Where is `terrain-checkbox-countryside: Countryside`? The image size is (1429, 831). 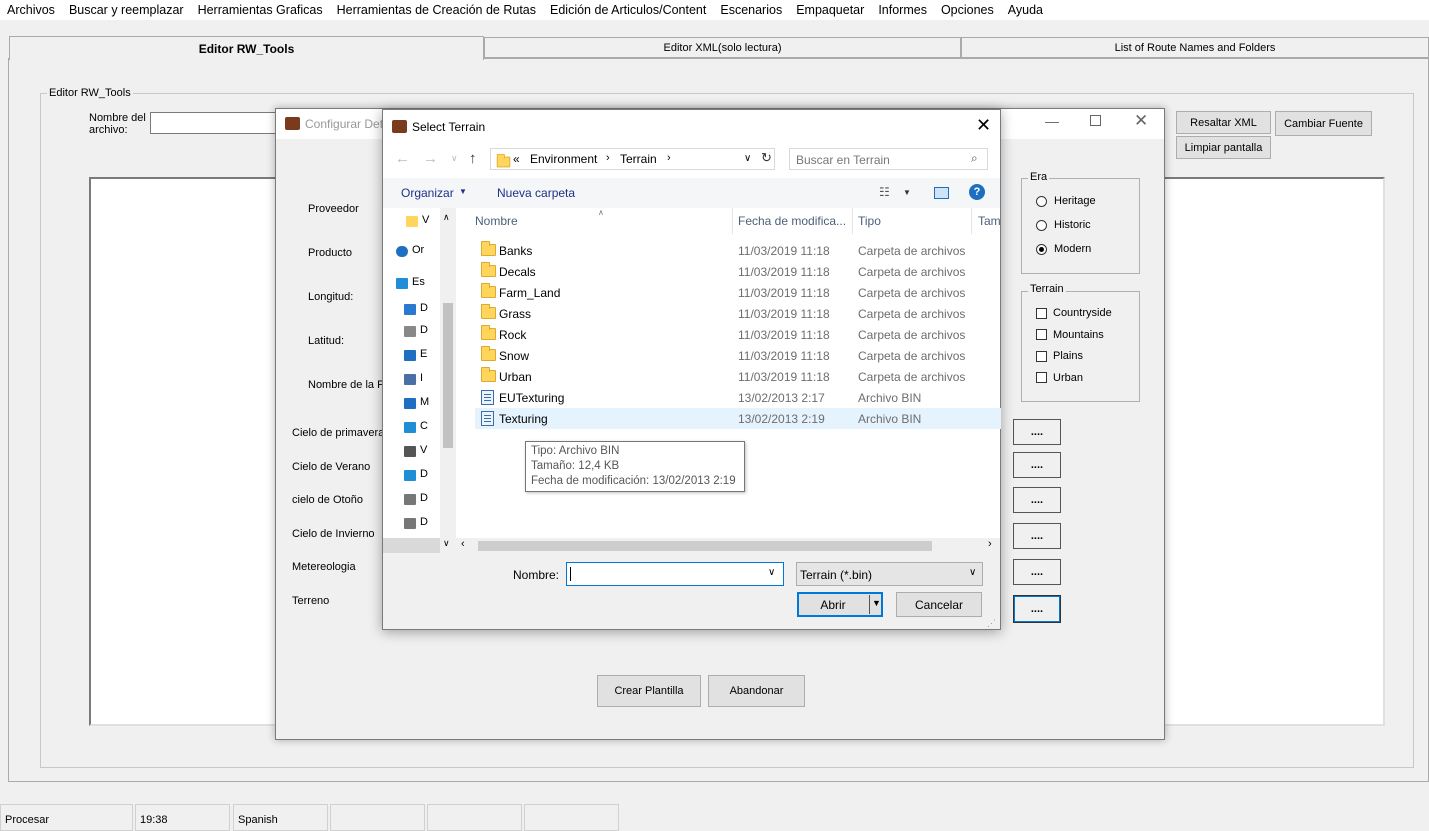
terrain-checkbox-countryside: Countryside is located at coordinates (1074, 313).